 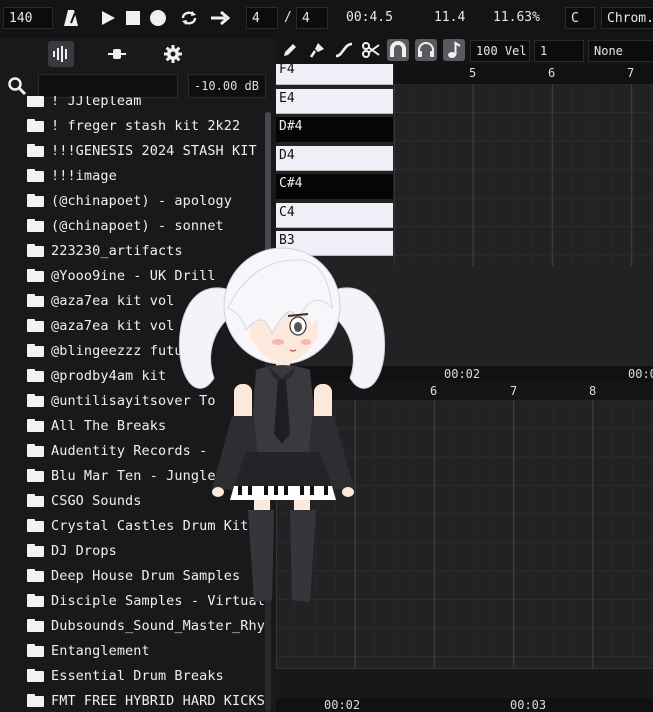 I want to click on bpm-field: 140, so click(x=28, y=18).